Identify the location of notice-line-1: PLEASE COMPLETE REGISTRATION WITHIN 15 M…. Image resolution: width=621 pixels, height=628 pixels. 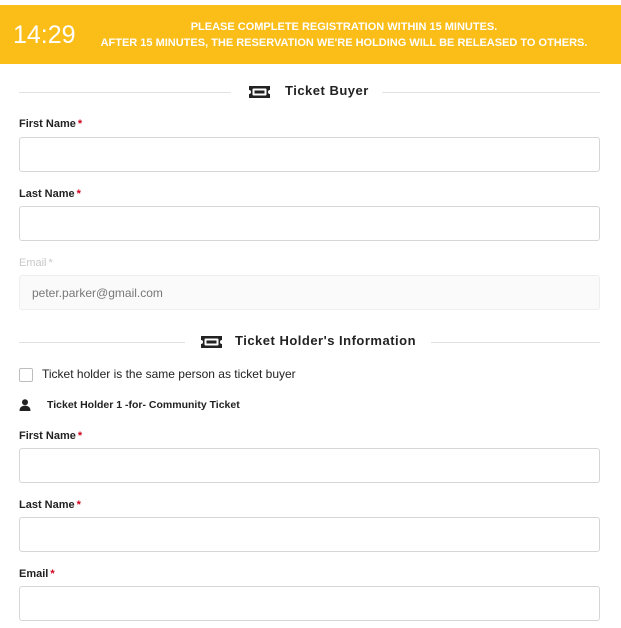
(344, 27).